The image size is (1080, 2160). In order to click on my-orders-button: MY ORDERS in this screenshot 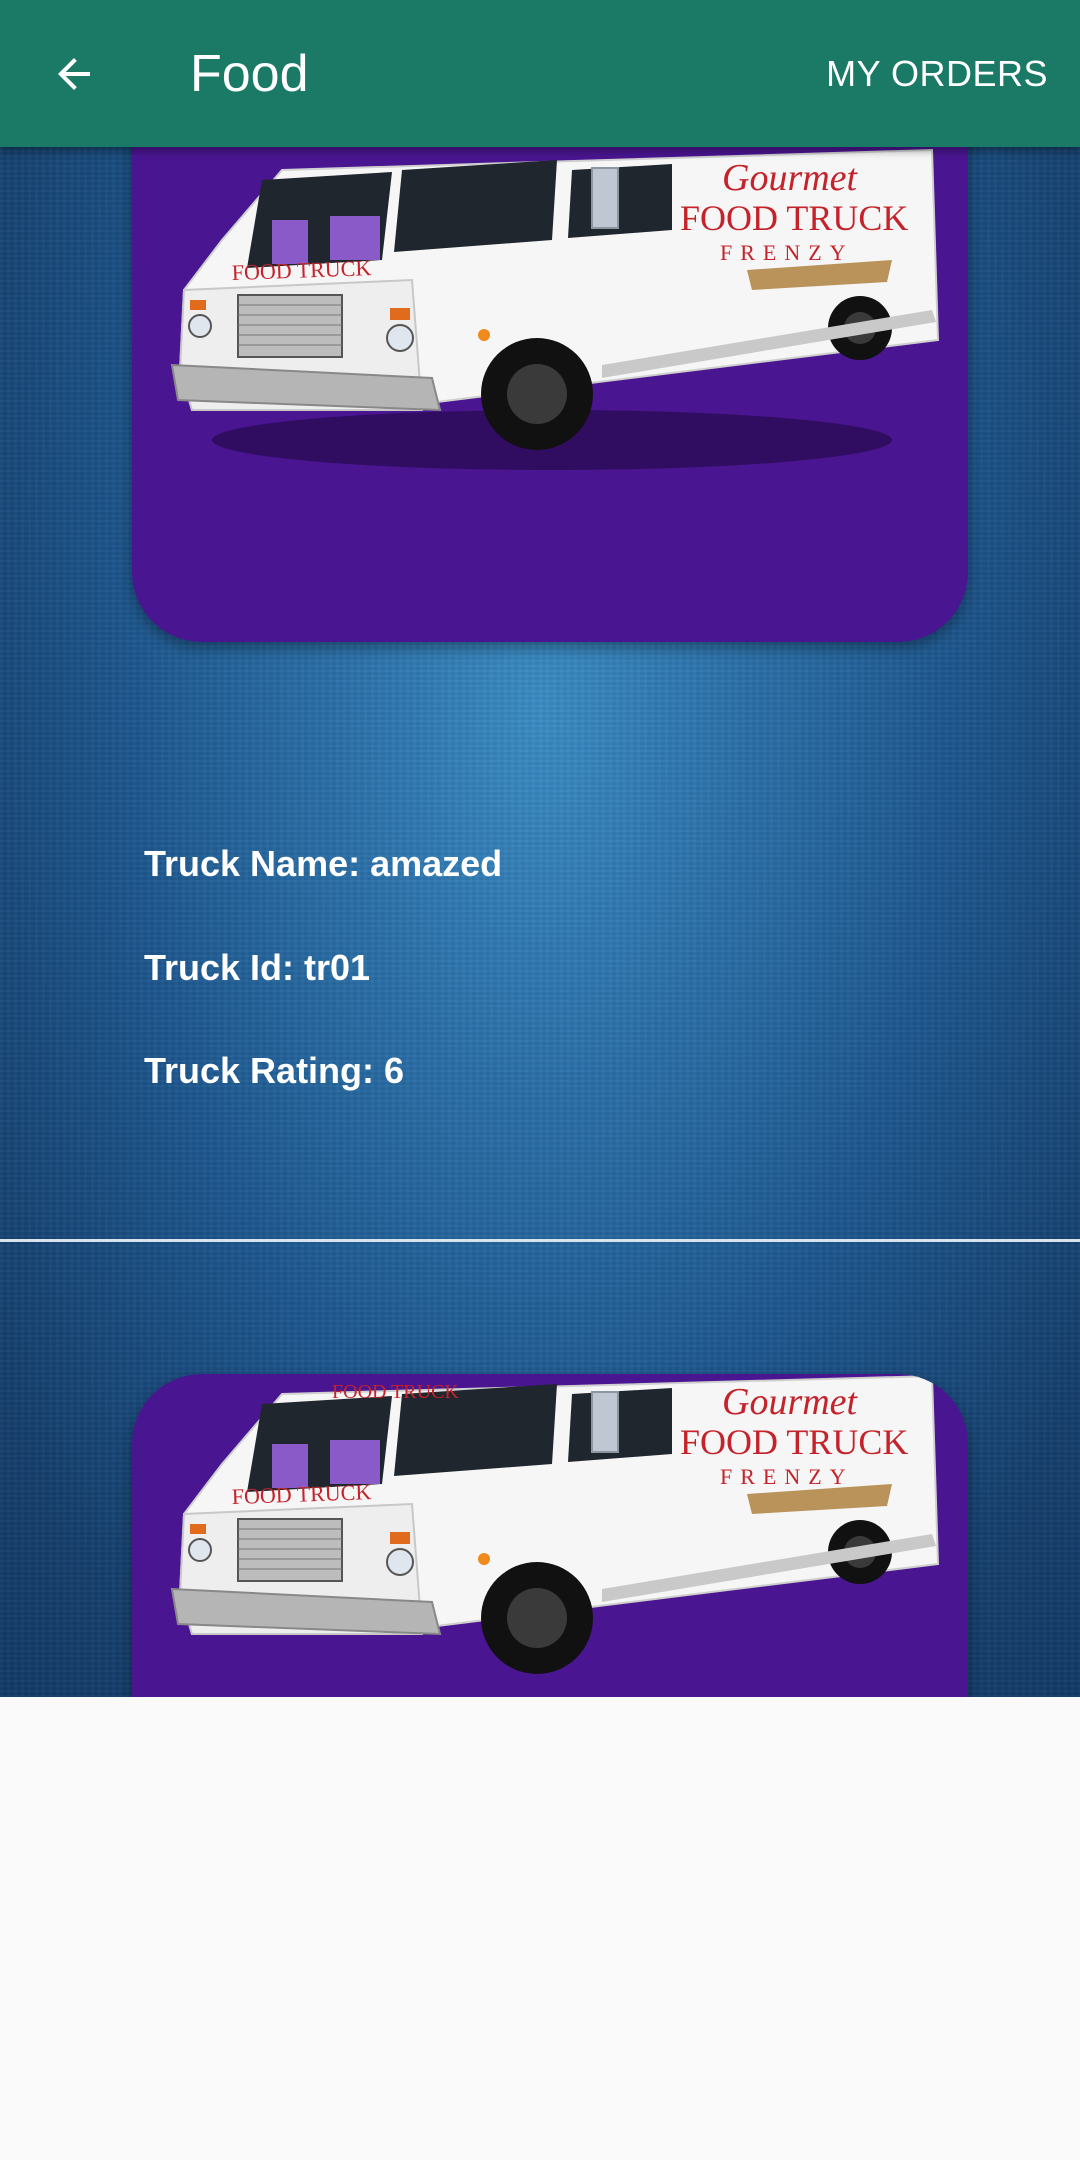, I will do `click(937, 74)`.